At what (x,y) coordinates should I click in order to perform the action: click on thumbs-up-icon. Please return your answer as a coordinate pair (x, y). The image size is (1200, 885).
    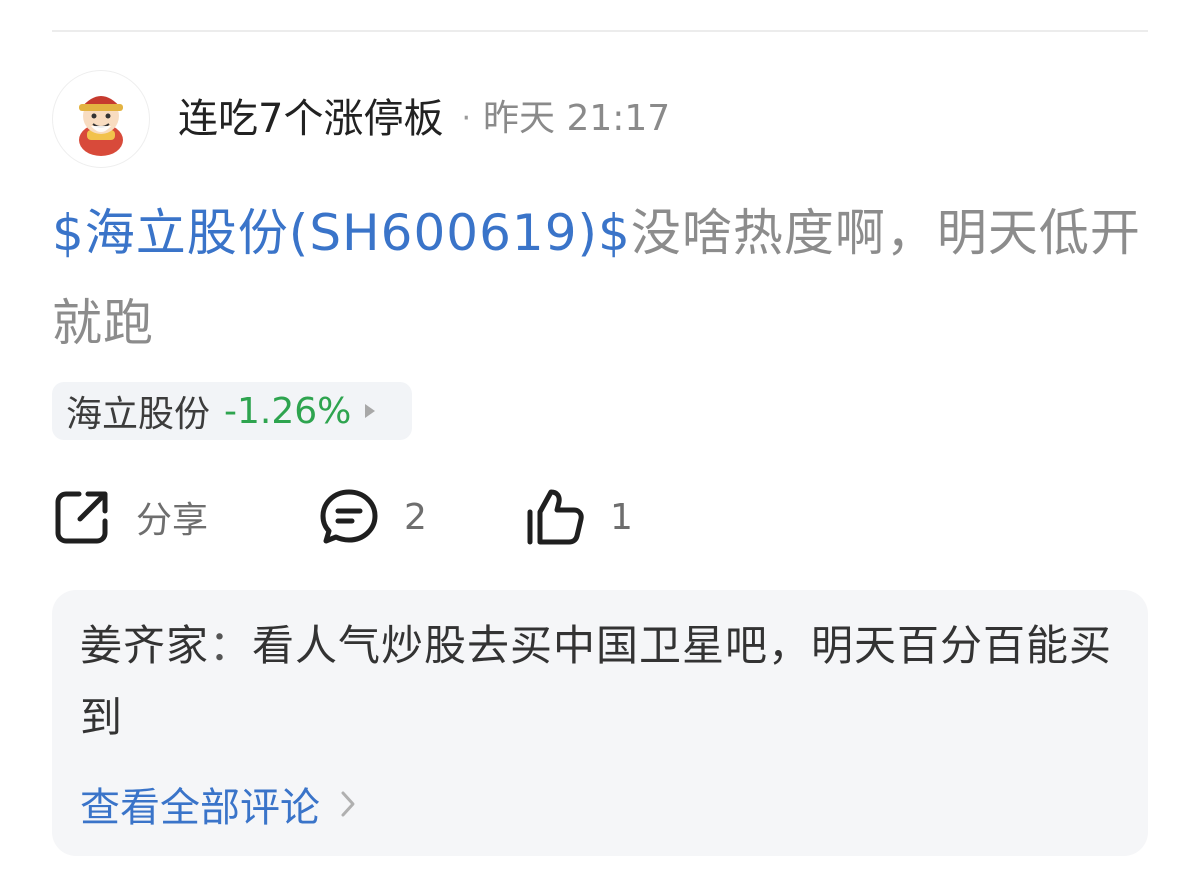
    Looking at the image, I should click on (555, 517).